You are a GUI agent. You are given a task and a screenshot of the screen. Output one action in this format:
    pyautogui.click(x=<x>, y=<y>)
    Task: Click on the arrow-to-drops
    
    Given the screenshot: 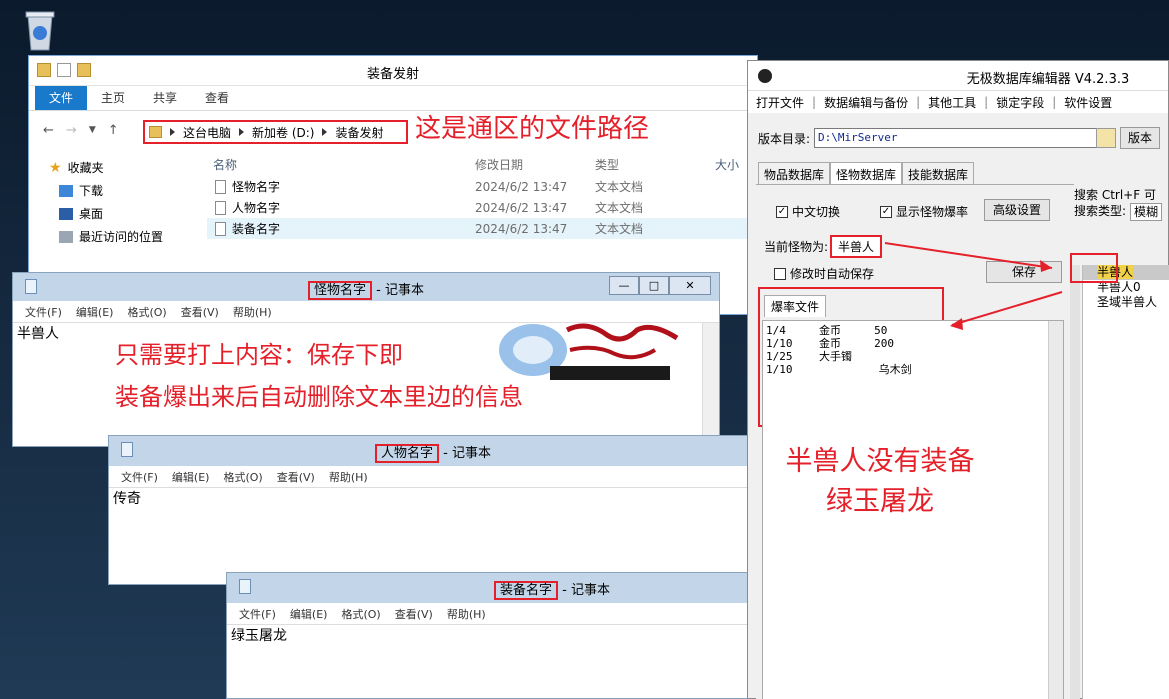 What is the action you would take?
    pyautogui.click(x=1007, y=308)
    